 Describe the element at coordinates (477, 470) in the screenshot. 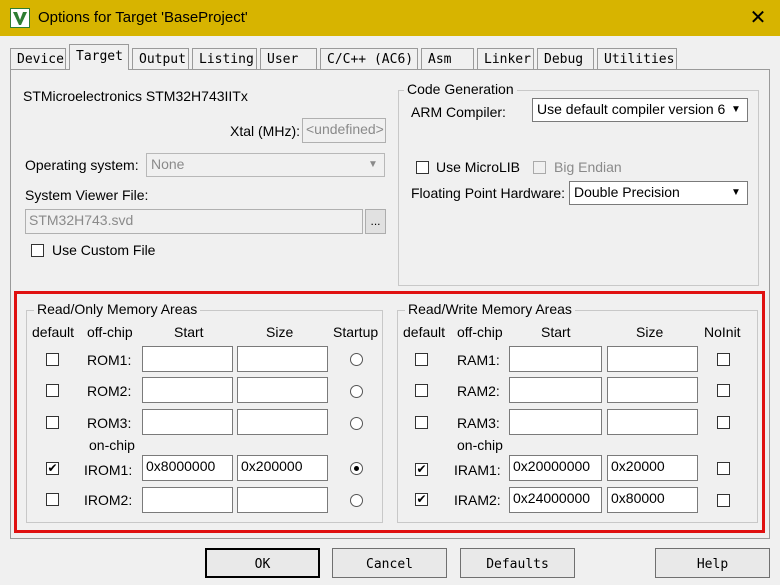

I see `iram1-label: IRAM1:` at that location.